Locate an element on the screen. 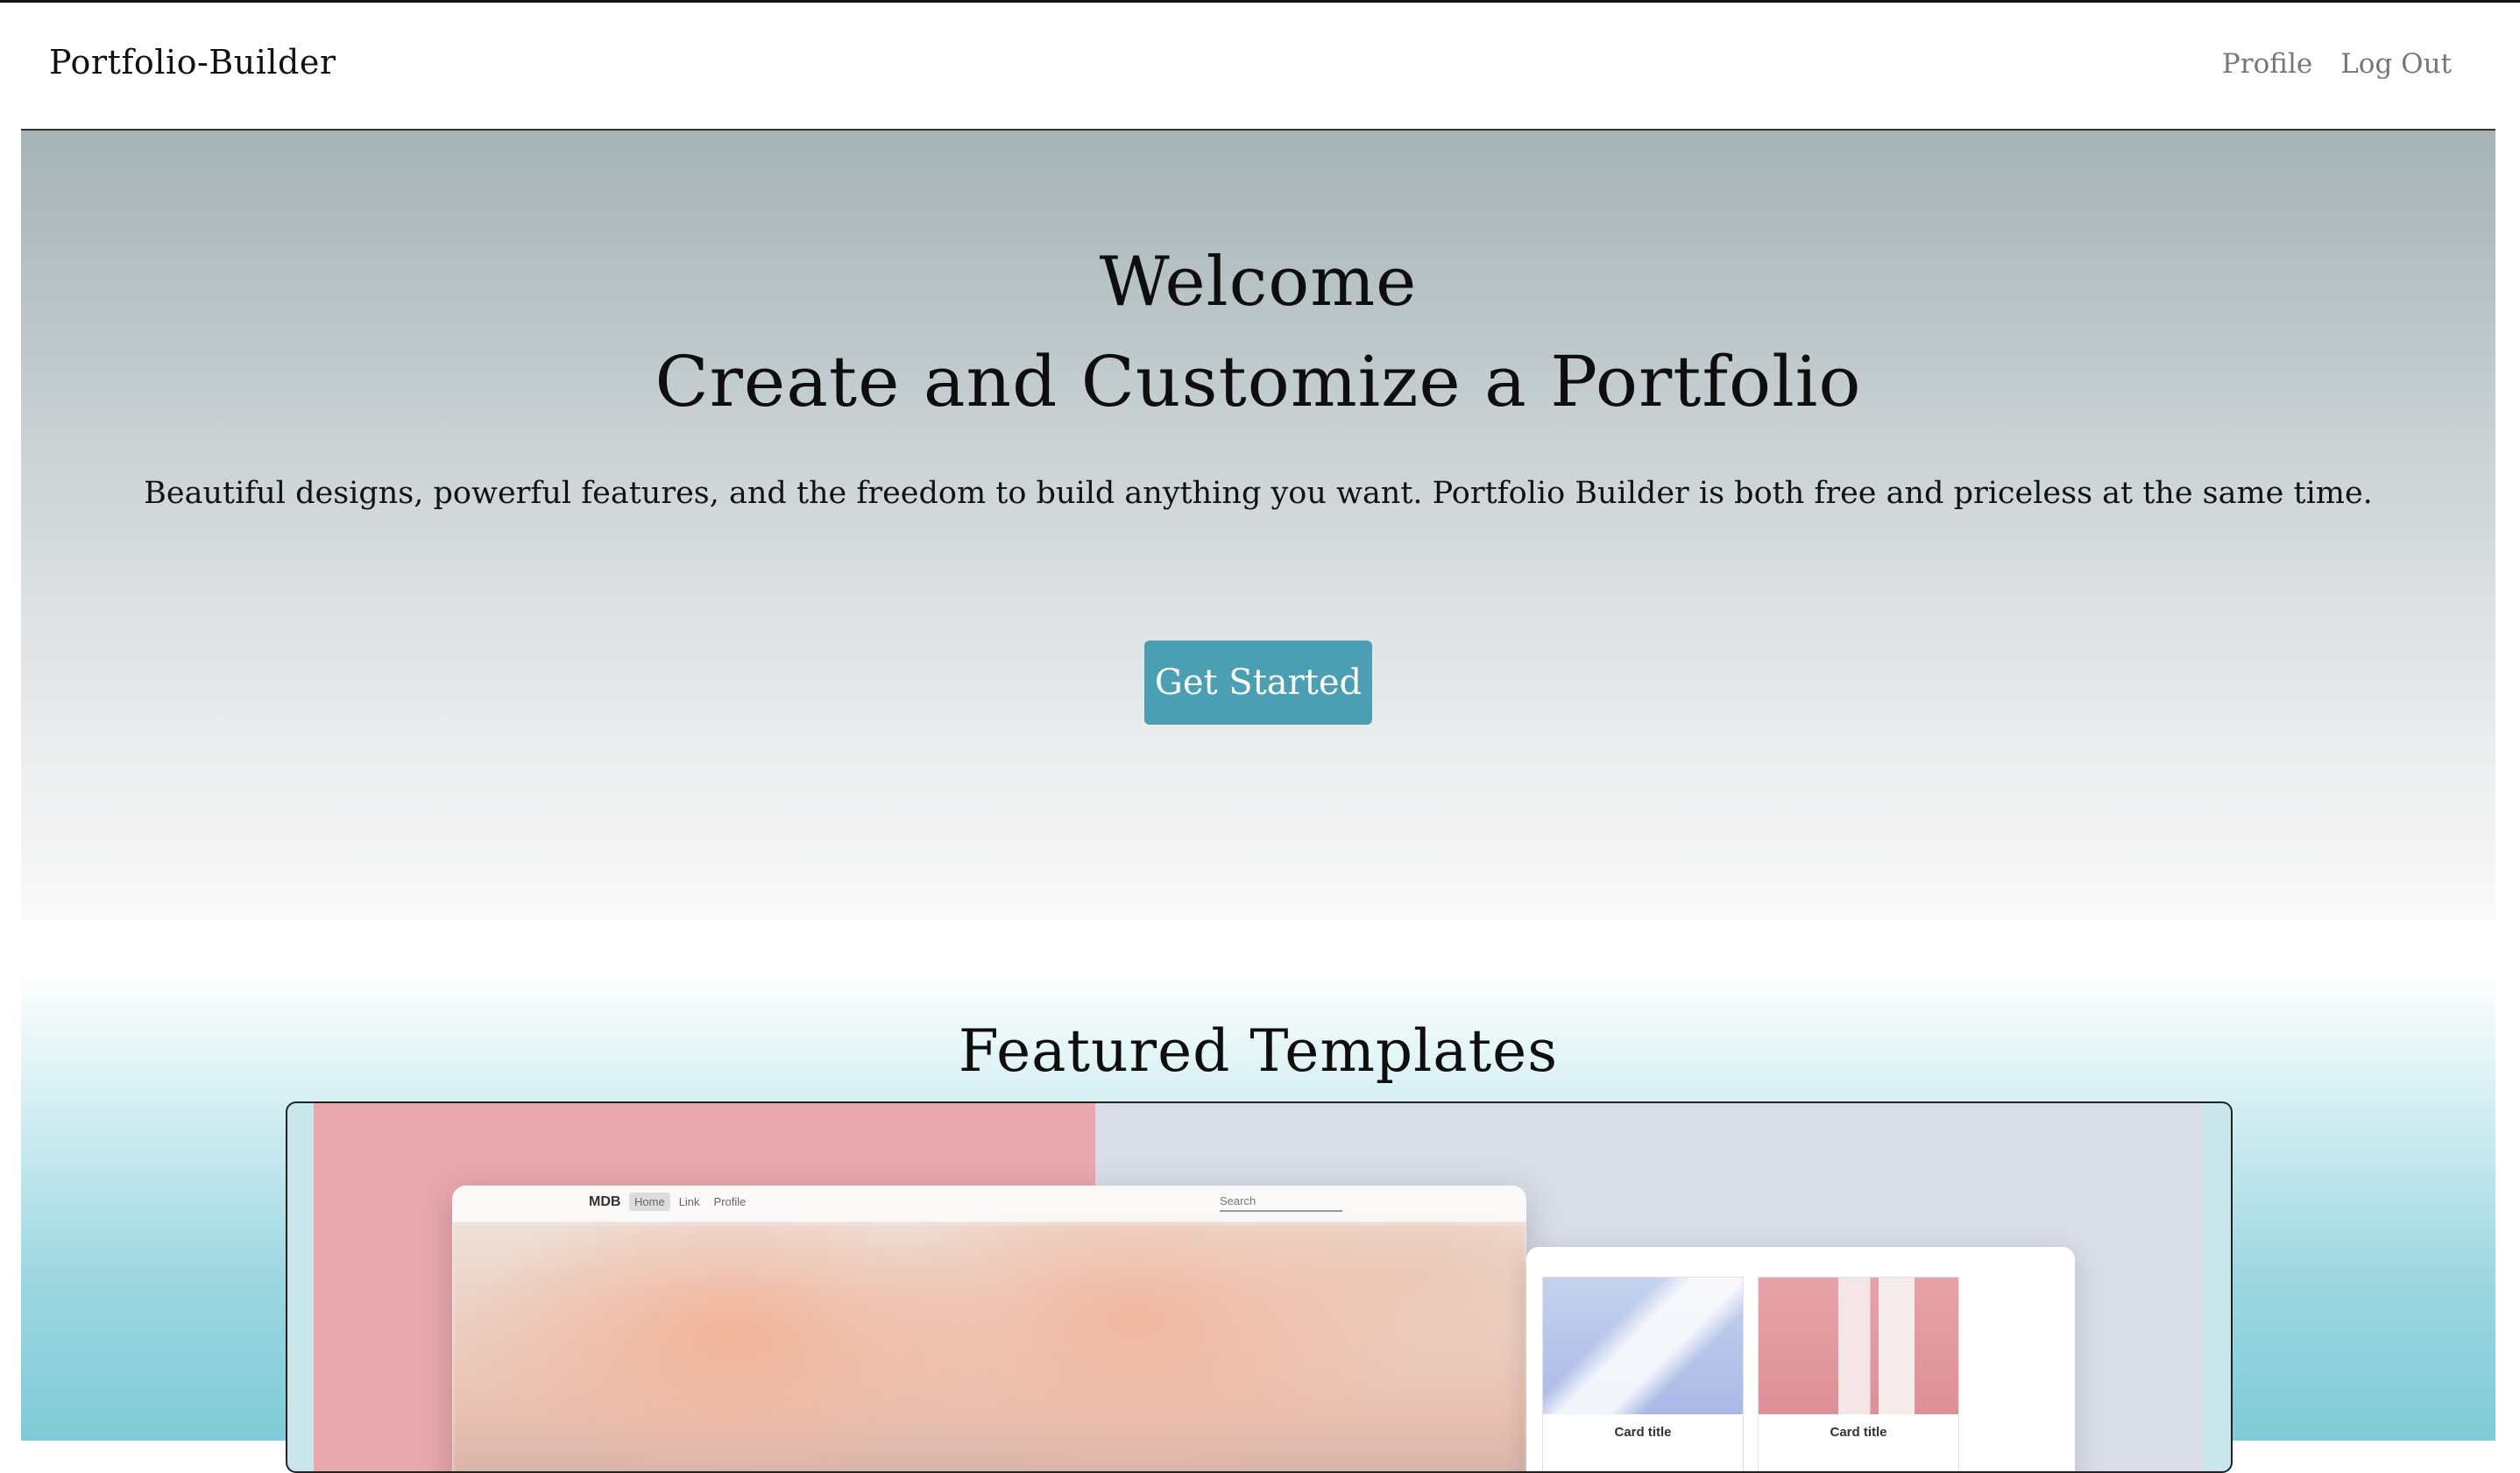 This screenshot has height=1473, width=2520. hero-title: Create and Customize a Portfolio is located at coordinates (1258, 381).